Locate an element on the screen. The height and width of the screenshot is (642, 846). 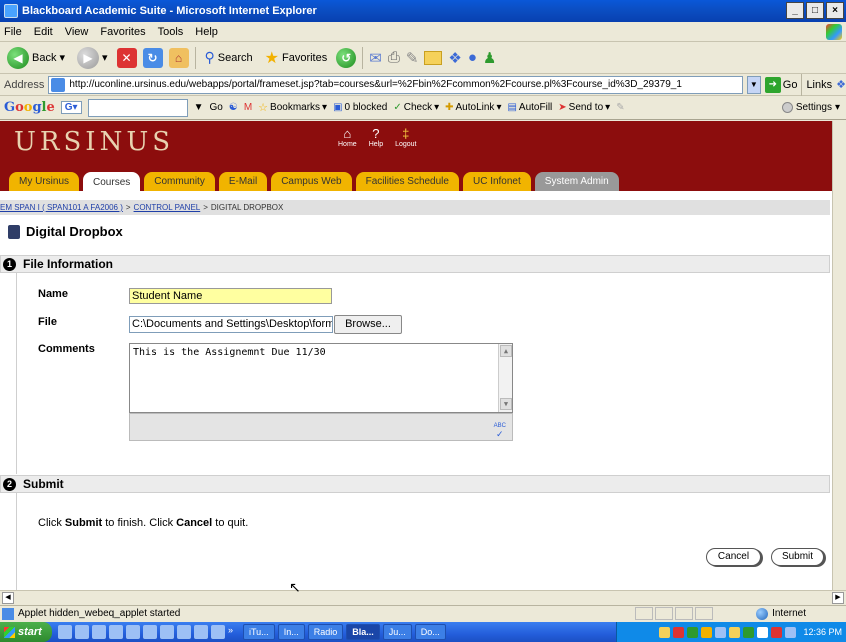
spellcheck-button: ✓ Check ▾ is located at coordinates (416, 107).